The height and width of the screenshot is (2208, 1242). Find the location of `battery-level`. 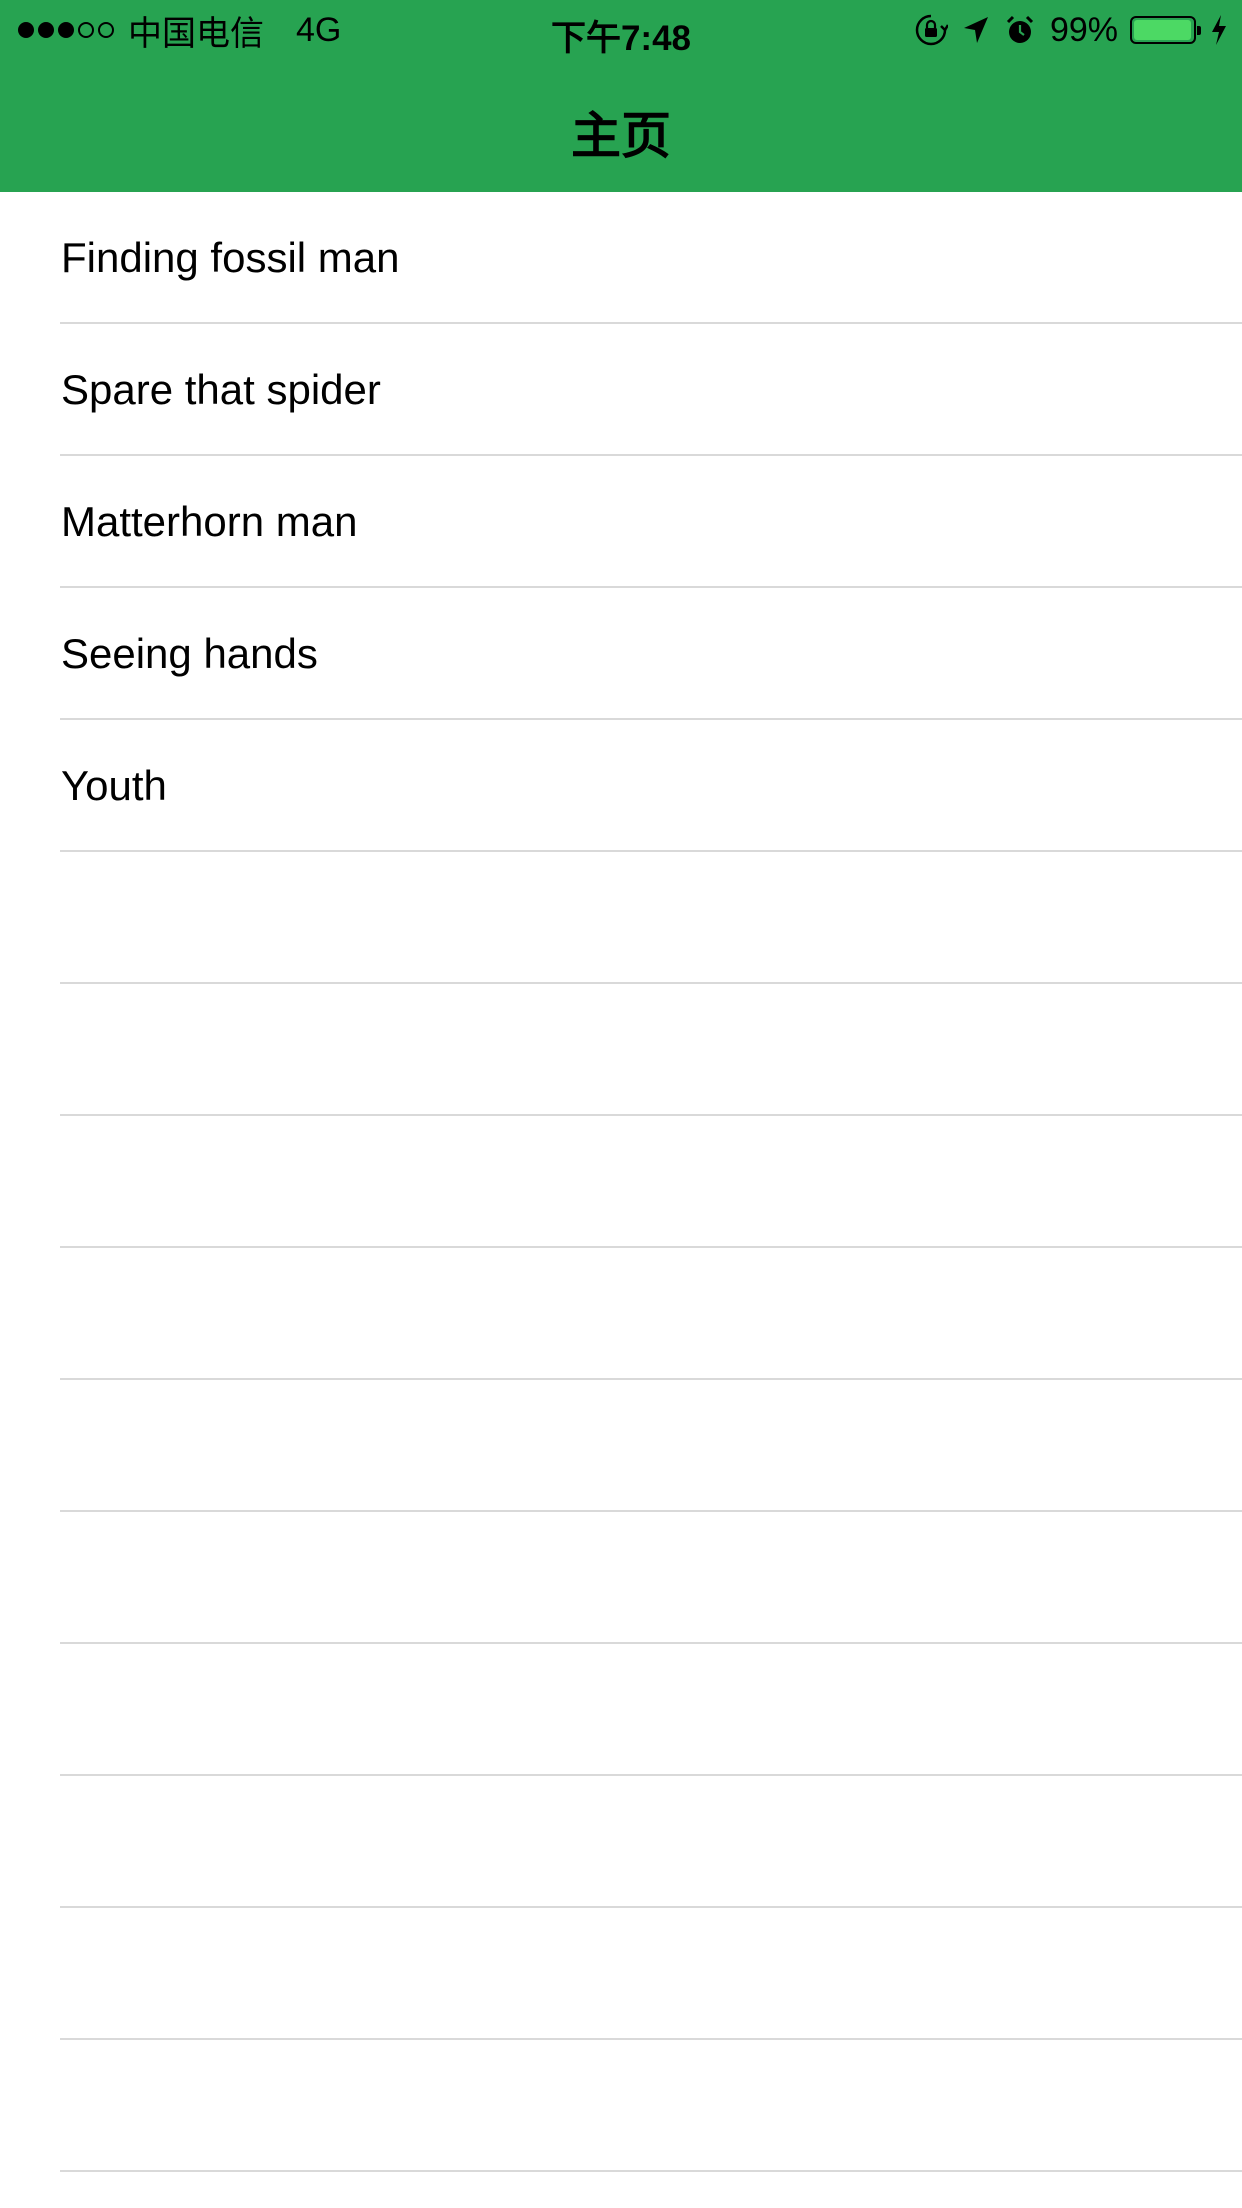

battery-level is located at coordinates (1163, 30).